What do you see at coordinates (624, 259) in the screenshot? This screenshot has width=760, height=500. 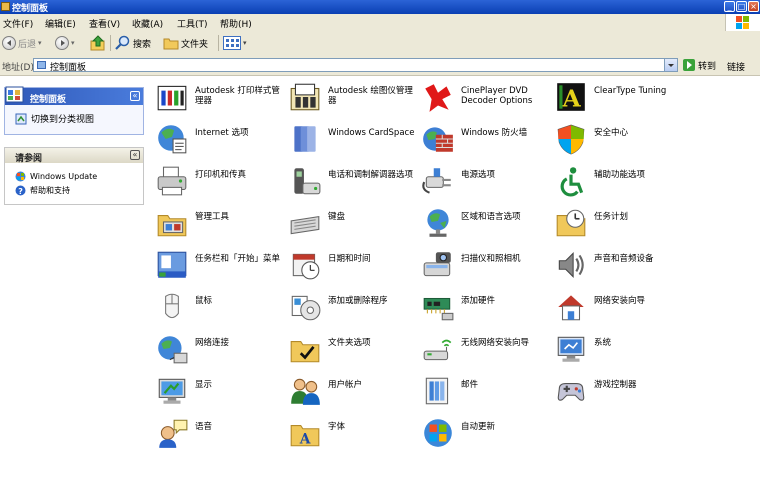 I see `control-panel-item-label: 声音和音频设备` at bounding box center [624, 259].